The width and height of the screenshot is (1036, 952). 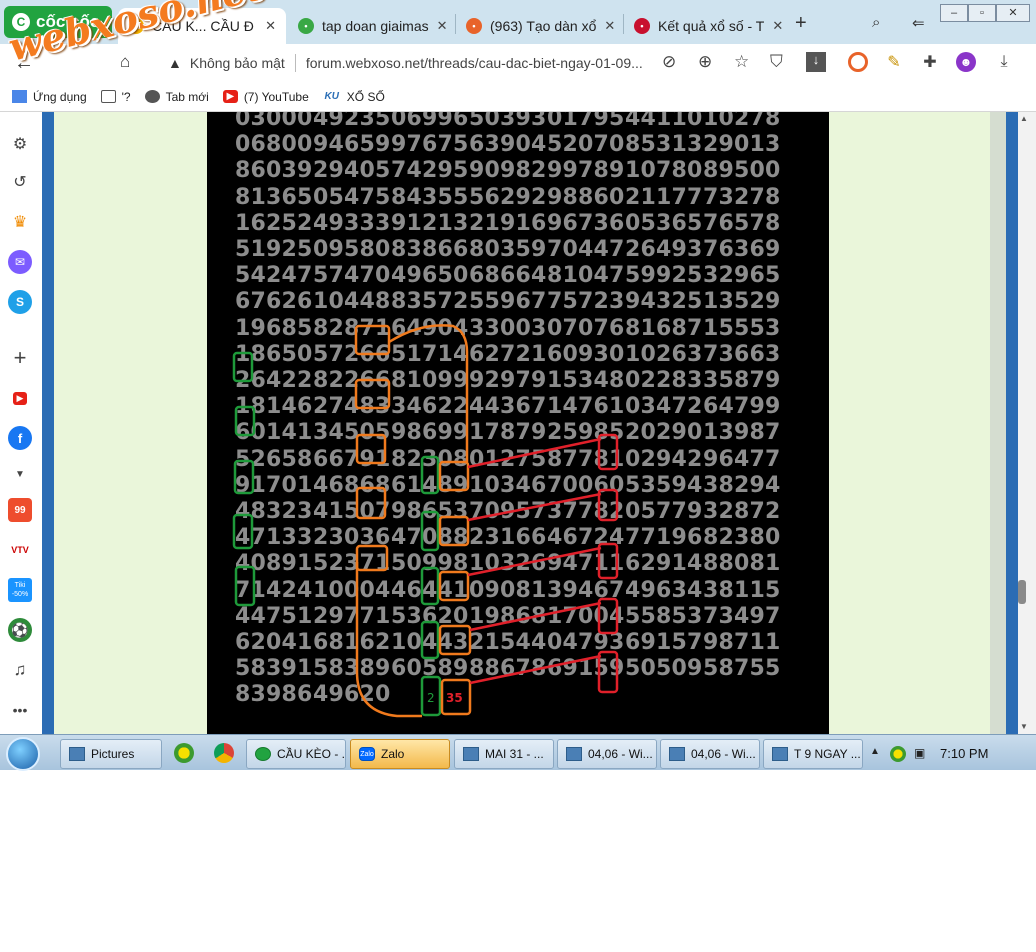 I want to click on fire-icon: •, so click(x=474, y=26).